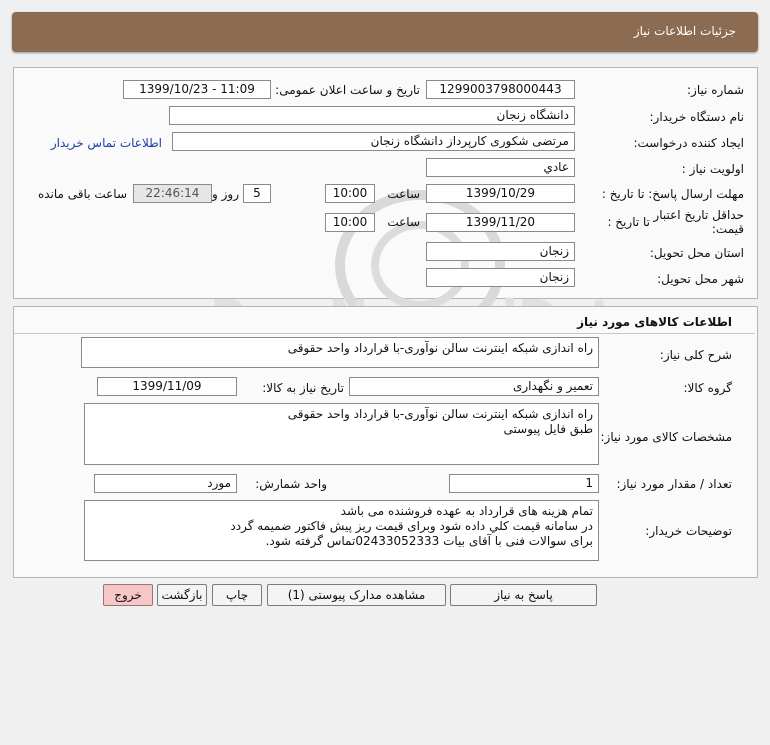  What do you see at coordinates (197, 89) in the screenshot?
I see `announce-date-field: 1399/10/23 - 11:09` at bounding box center [197, 89].